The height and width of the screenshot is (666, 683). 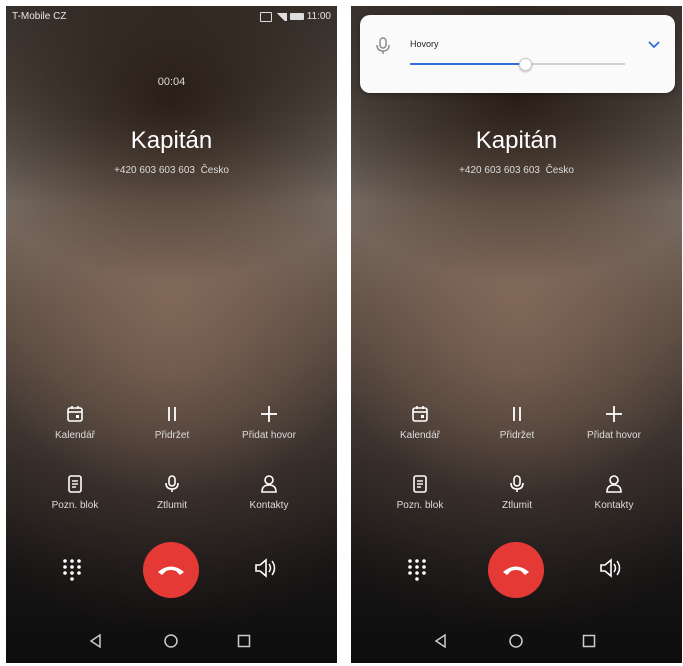 I want to click on battery-icon, so click(x=296, y=16).